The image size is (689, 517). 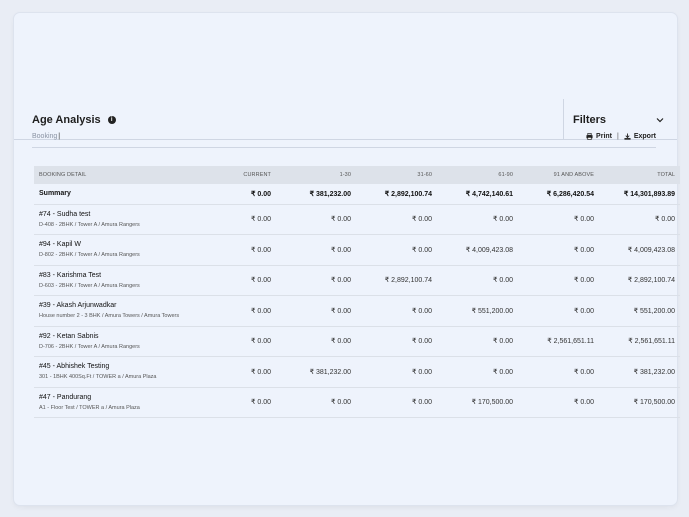 I want to click on page-title: Age Analysis, so click(x=66, y=119).